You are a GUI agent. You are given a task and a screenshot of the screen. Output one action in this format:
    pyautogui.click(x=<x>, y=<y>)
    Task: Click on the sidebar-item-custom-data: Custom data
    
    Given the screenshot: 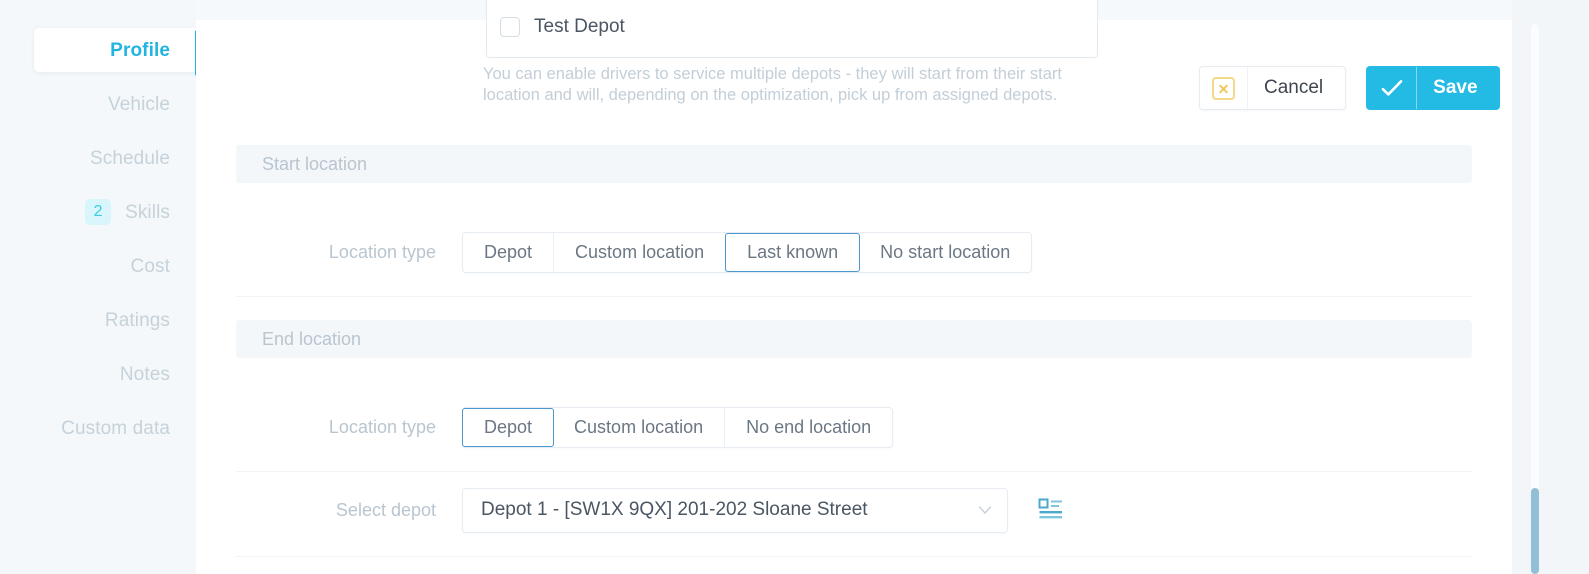 What is the action you would take?
    pyautogui.click(x=98, y=428)
    